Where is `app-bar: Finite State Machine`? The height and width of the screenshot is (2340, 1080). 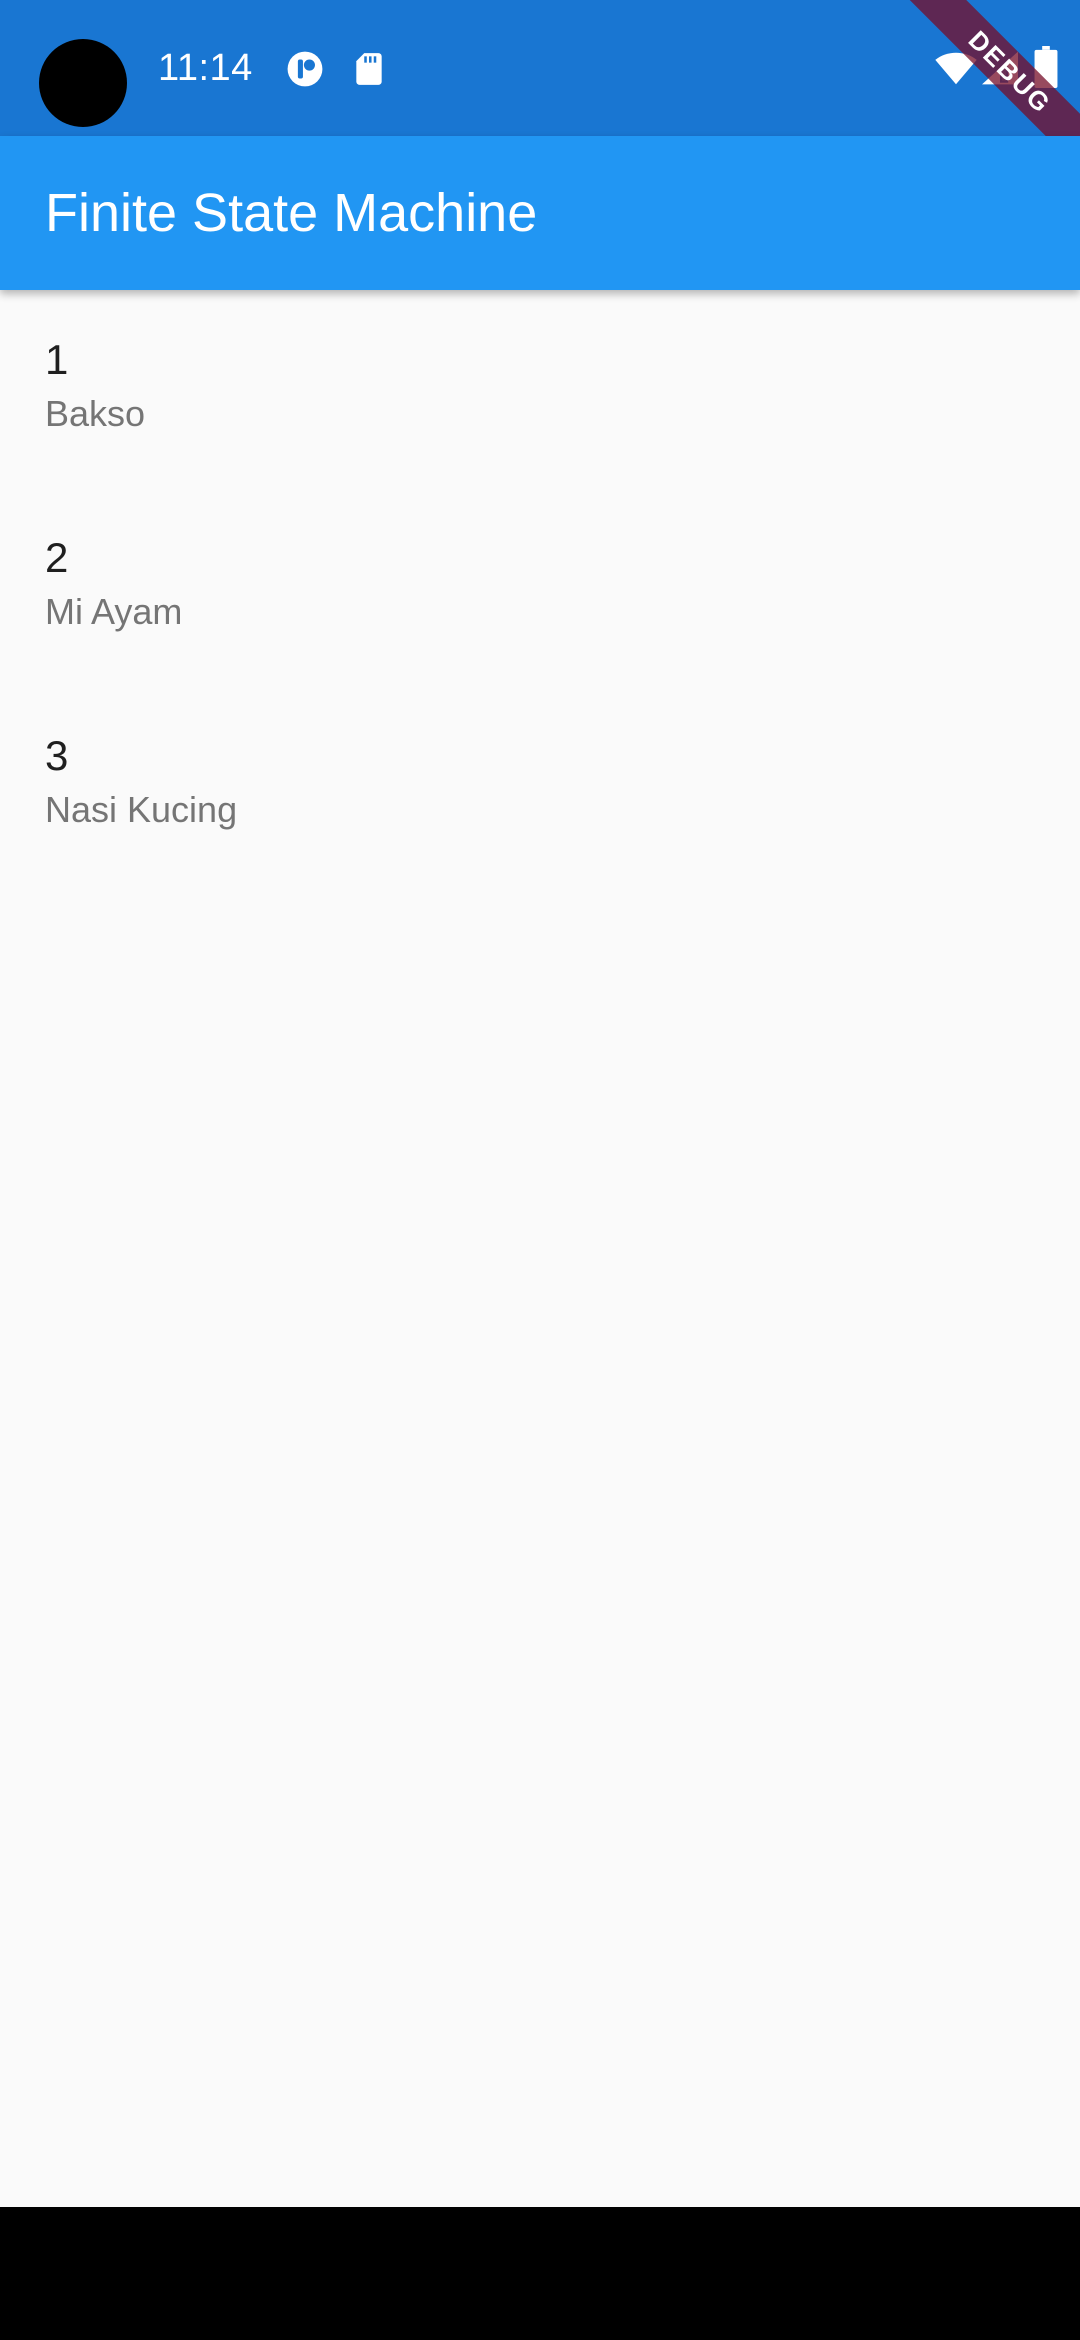 app-bar: Finite State Machine is located at coordinates (540, 213).